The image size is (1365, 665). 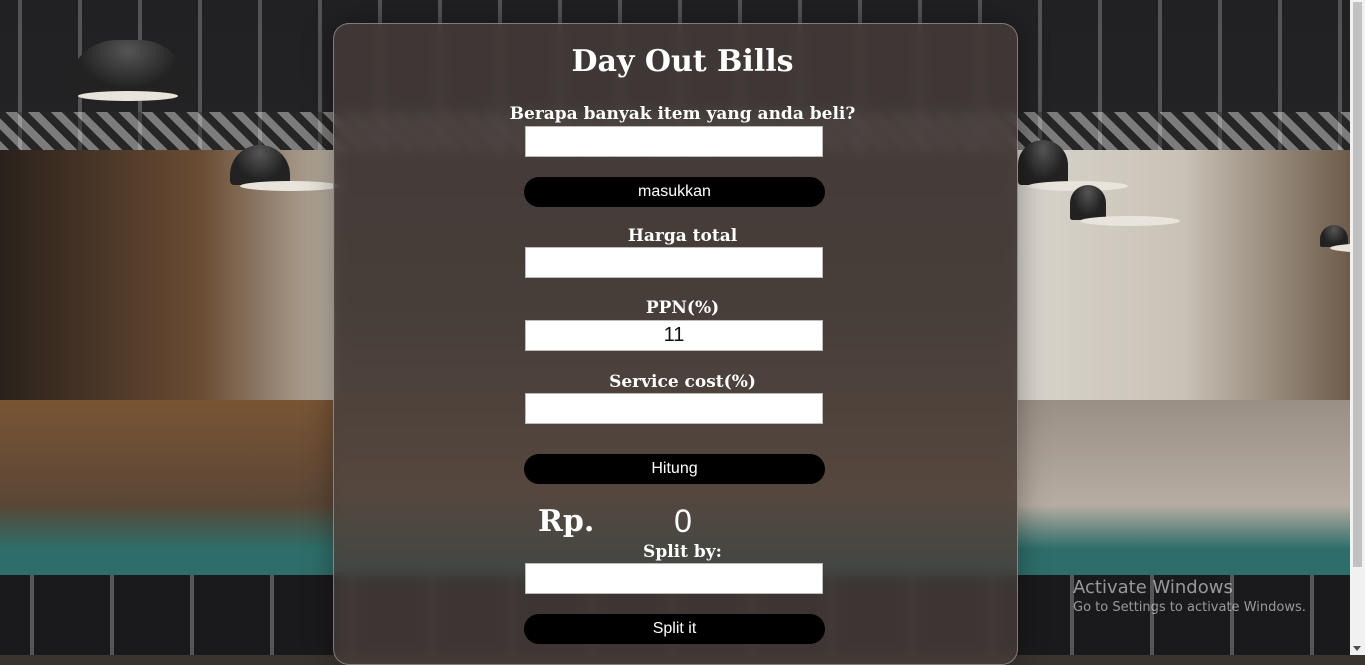 I want to click on service-cost-label: Service cost(%), so click(x=682, y=382).